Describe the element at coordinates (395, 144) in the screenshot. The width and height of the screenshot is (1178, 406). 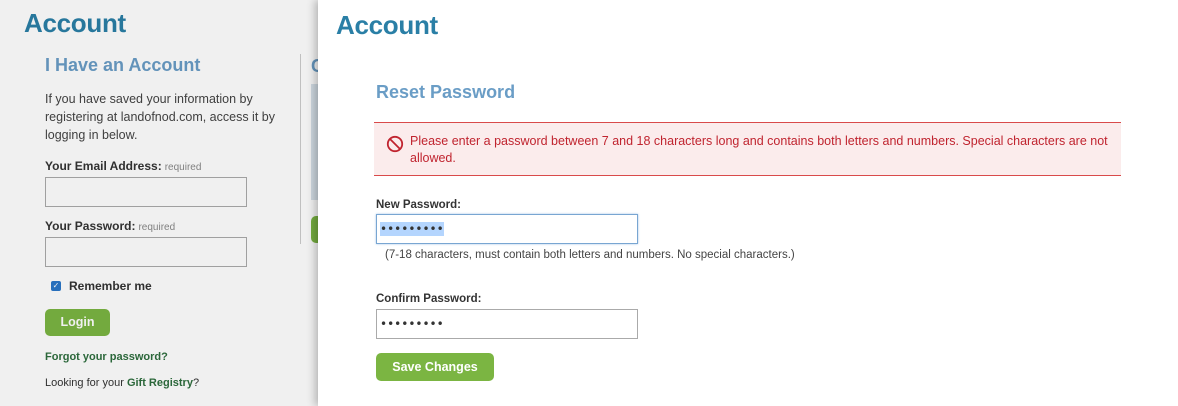
I see `prohibited-icon` at that location.